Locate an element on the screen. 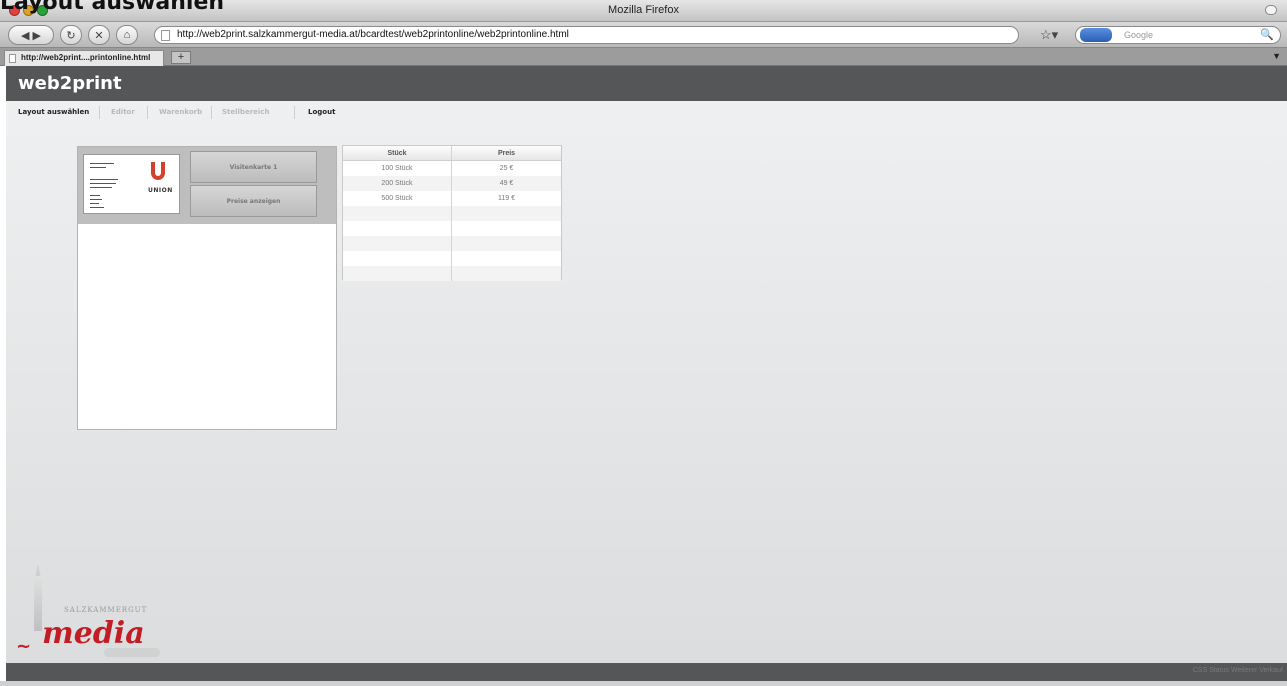 The image size is (1287, 686). page-icon is located at coordinates (165, 35).